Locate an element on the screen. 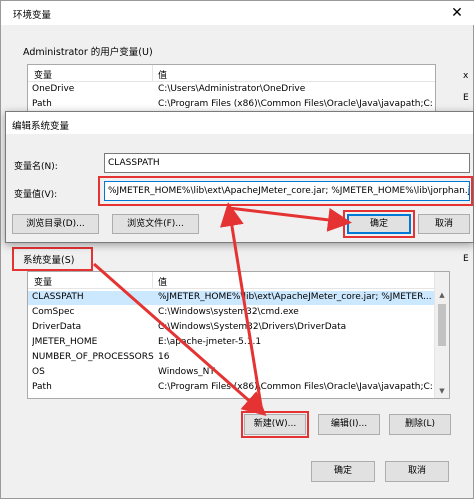 This screenshot has width=474, height=499. var-name: CLASSPATH is located at coordinates (58, 297).